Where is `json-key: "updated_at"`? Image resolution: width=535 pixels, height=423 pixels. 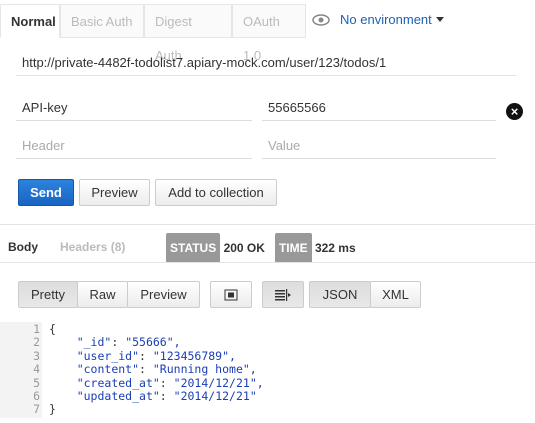 json-key: "updated_at" is located at coordinates (118, 396).